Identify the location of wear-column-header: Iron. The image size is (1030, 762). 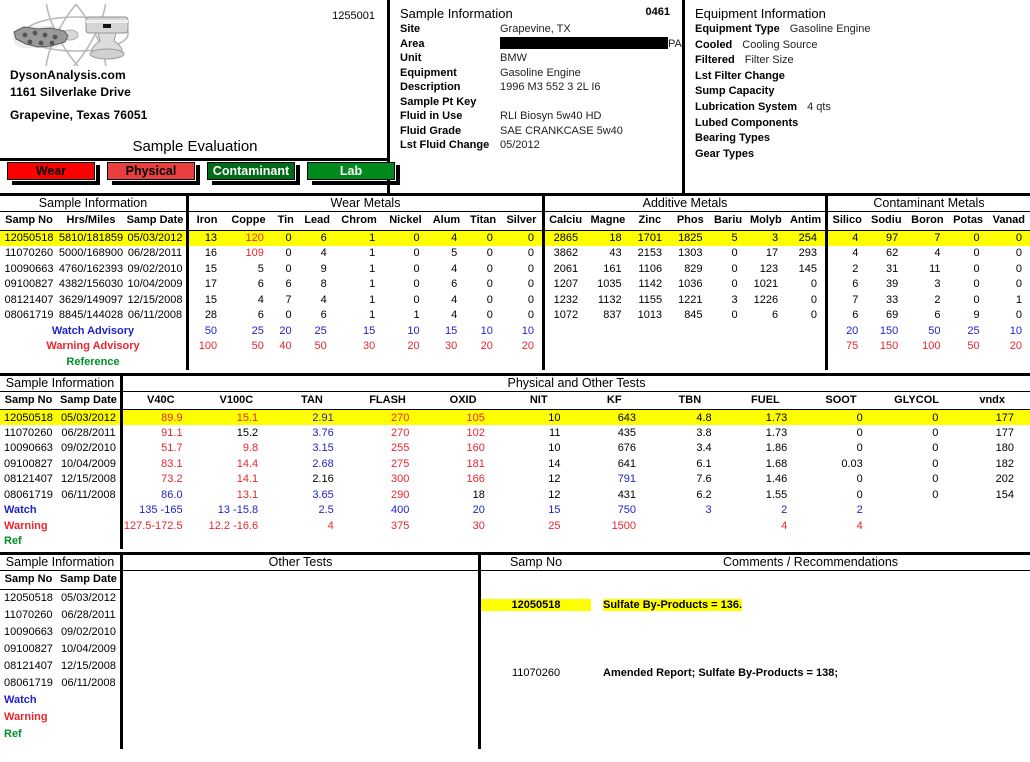
(207, 220).